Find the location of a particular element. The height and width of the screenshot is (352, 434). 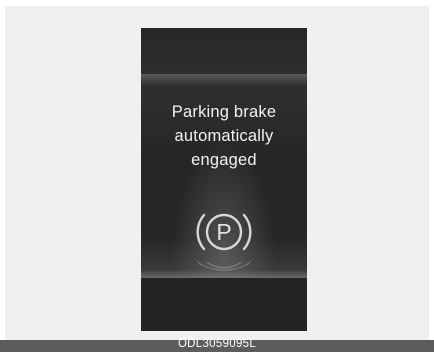

parking-brake-letter: P is located at coordinates (223, 232).